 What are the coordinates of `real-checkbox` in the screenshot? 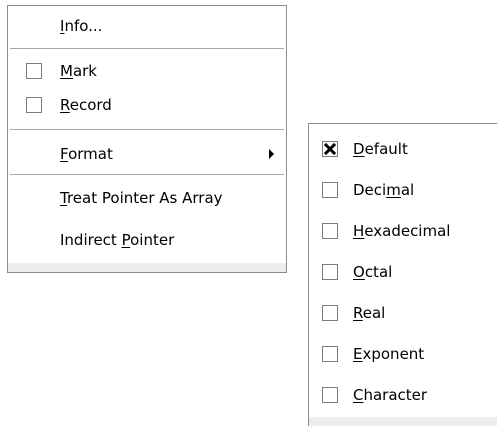 It's located at (330, 313).